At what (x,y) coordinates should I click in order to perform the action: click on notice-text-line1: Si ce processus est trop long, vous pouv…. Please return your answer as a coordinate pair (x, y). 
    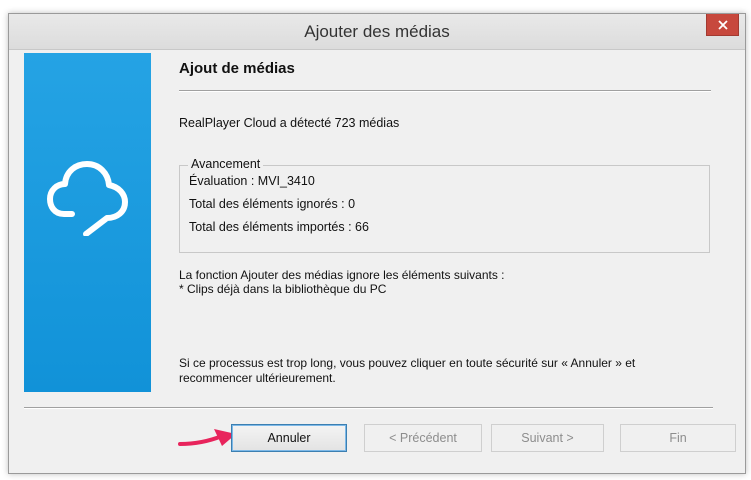
    Looking at the image, I should click on (407, 363).